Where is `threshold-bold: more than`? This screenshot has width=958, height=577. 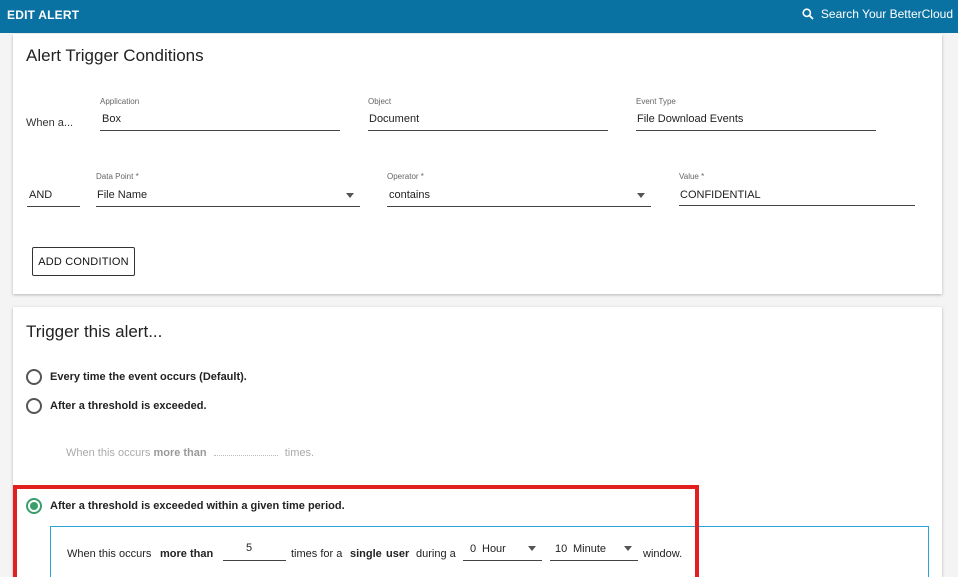
threshold-bold: more than is located at coordinates (180, 453).